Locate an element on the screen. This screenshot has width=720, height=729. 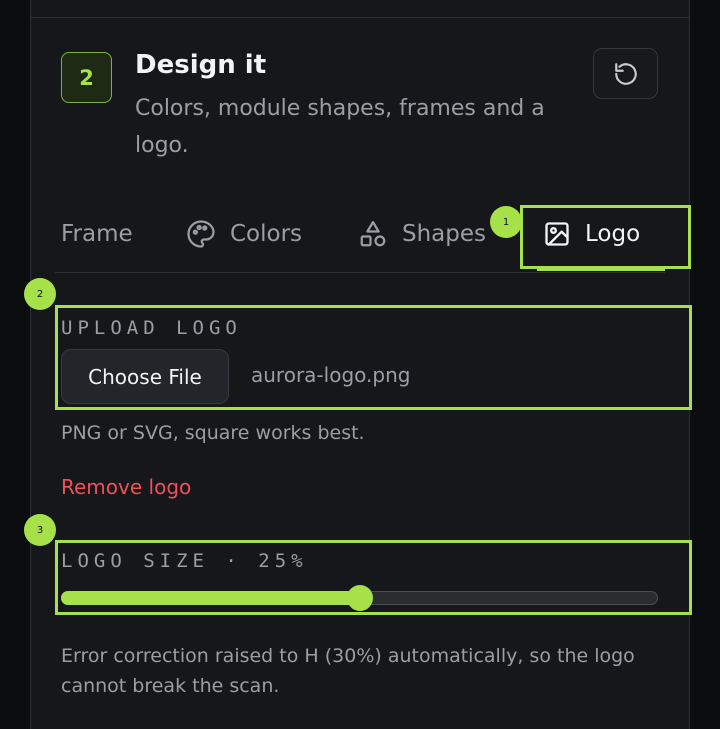
section-title: Design it is located at coordinates (201, 65).